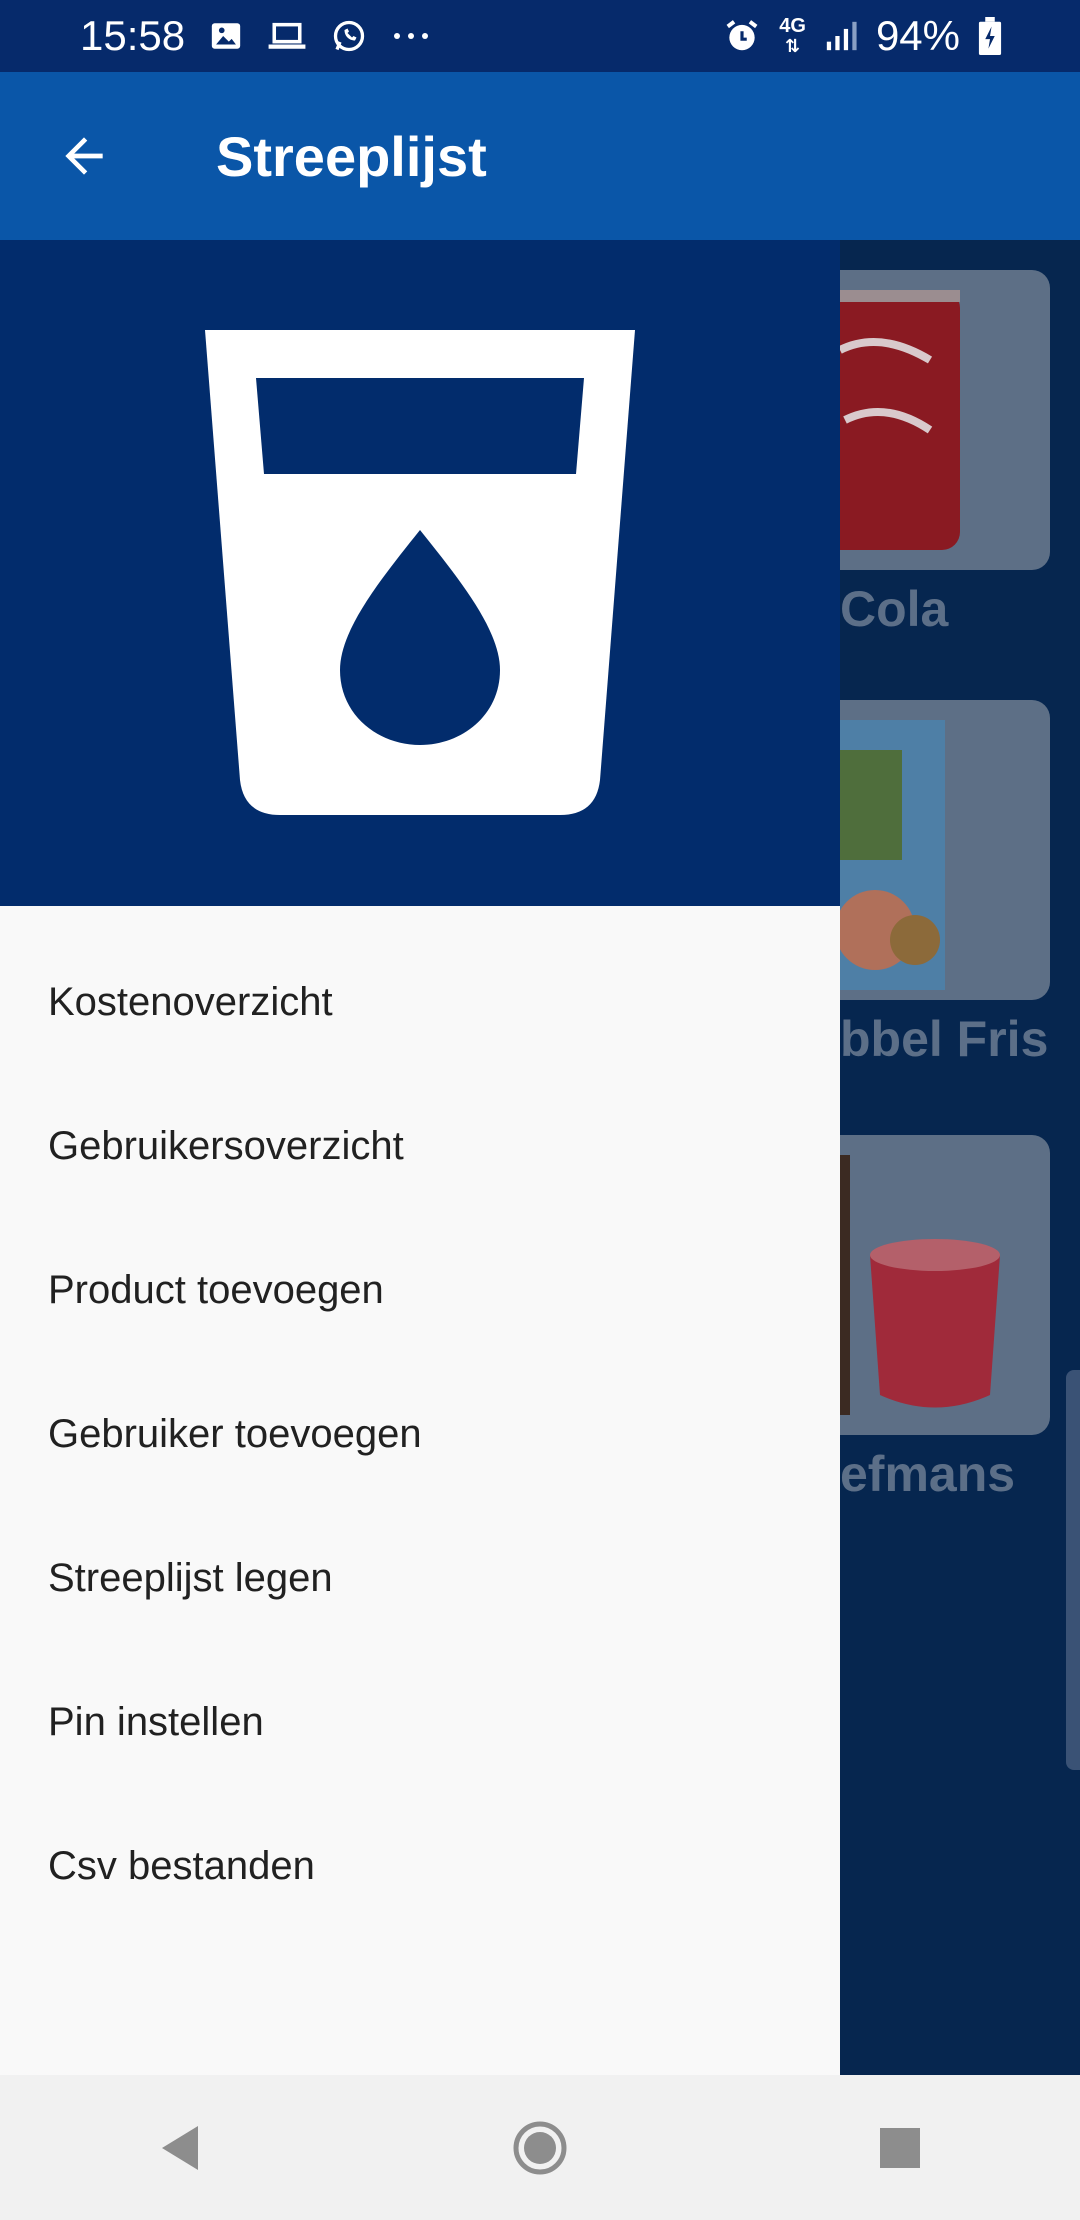 The image size is (1080, 2220). What do you see at coordinates (226, 36) in the screenshot?
I see `gallery-notification-icon` at bounding box center [226, 36].